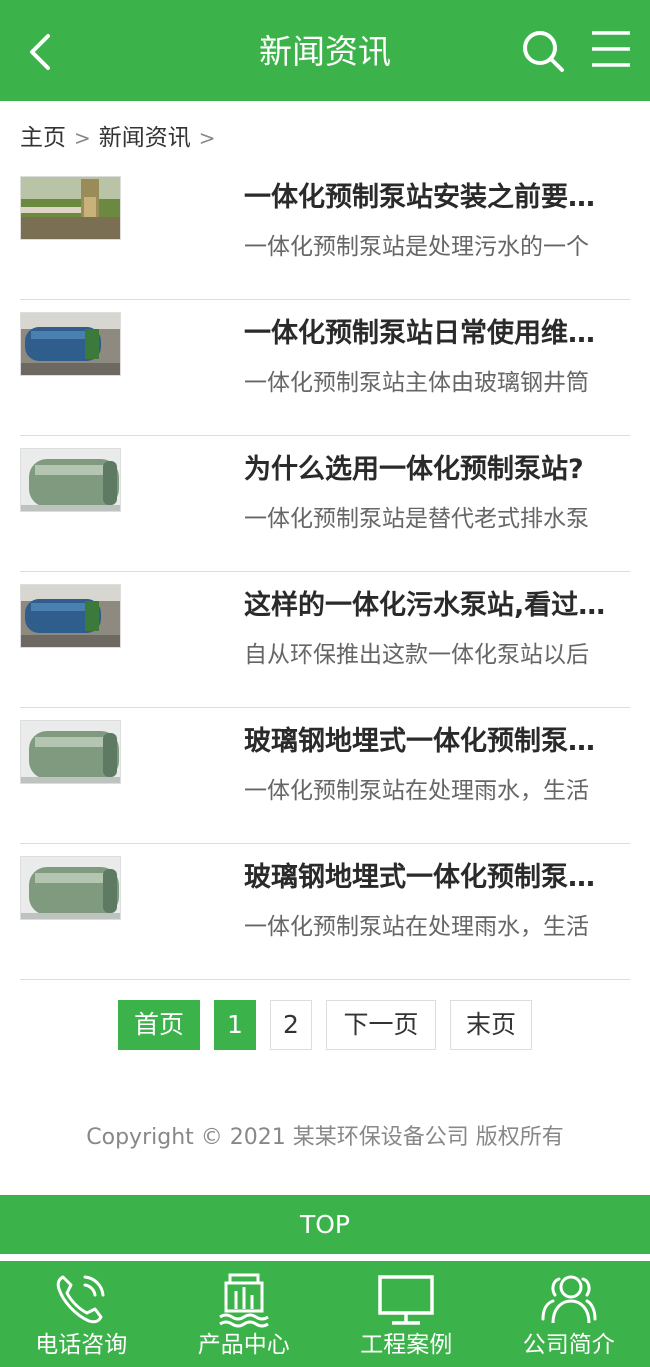 Image resolution: width=650 pixels, height=1367 pixels. I want to click on phone-icon, so click(80, 1299).